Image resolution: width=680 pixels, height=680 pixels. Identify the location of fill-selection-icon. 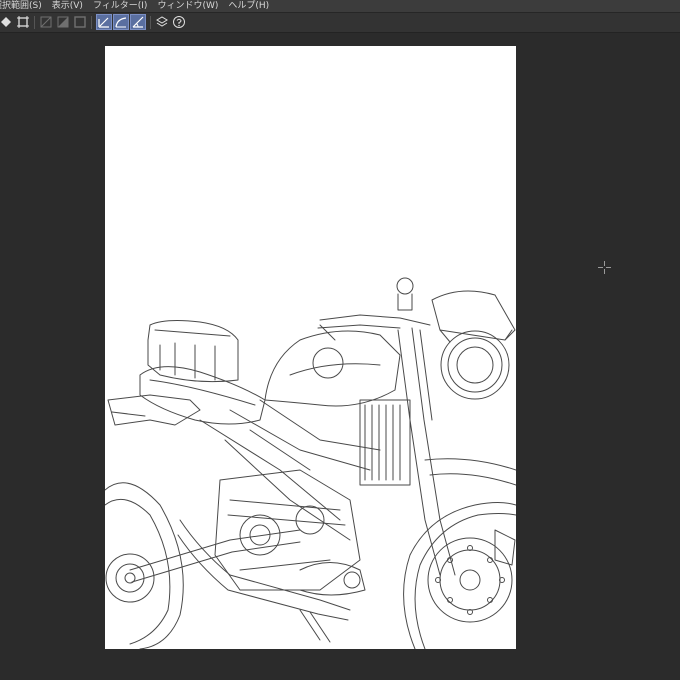
(63, 22).